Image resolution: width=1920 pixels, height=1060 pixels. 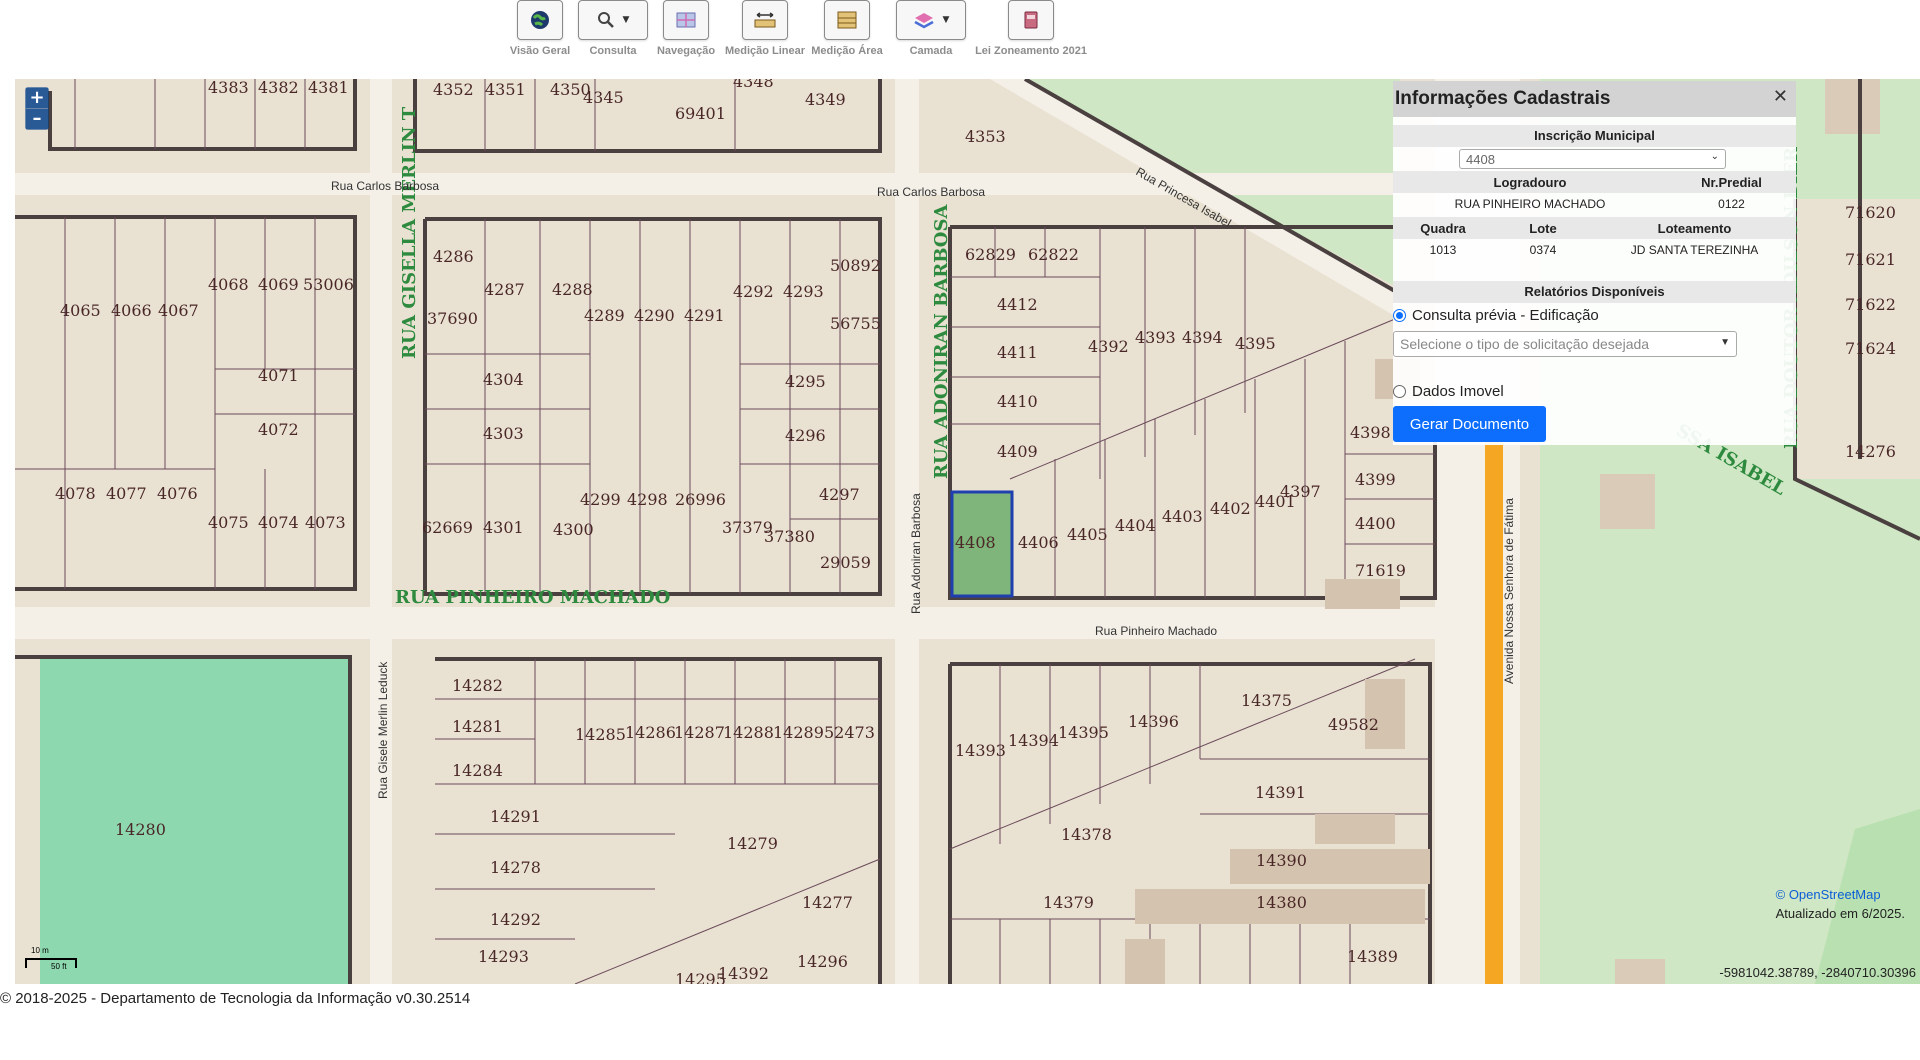 What do you see at coordinates (1155, 337) in the screenshot?
I see `parcel-label: 4393` at bounding box center [1155, 337].